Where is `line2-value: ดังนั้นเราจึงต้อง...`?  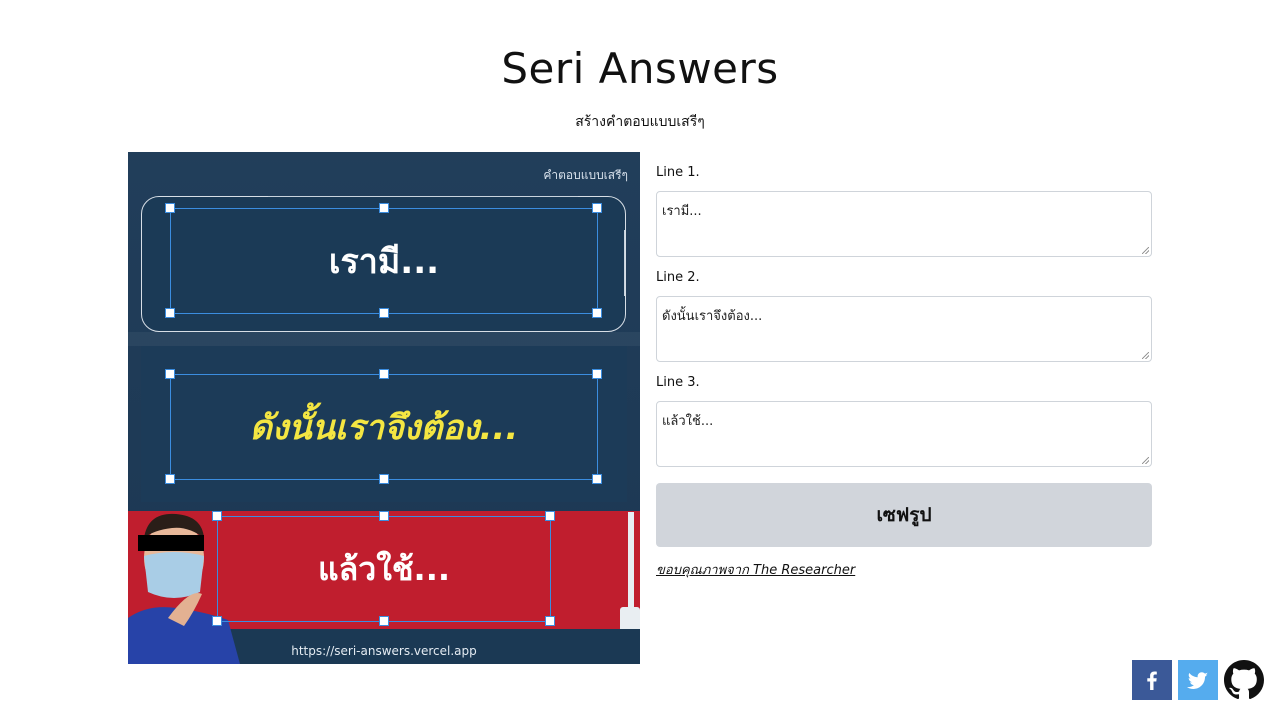 line2-value: ดังนั้นเราจึงต้อง... is located at coordinates (712, 316).